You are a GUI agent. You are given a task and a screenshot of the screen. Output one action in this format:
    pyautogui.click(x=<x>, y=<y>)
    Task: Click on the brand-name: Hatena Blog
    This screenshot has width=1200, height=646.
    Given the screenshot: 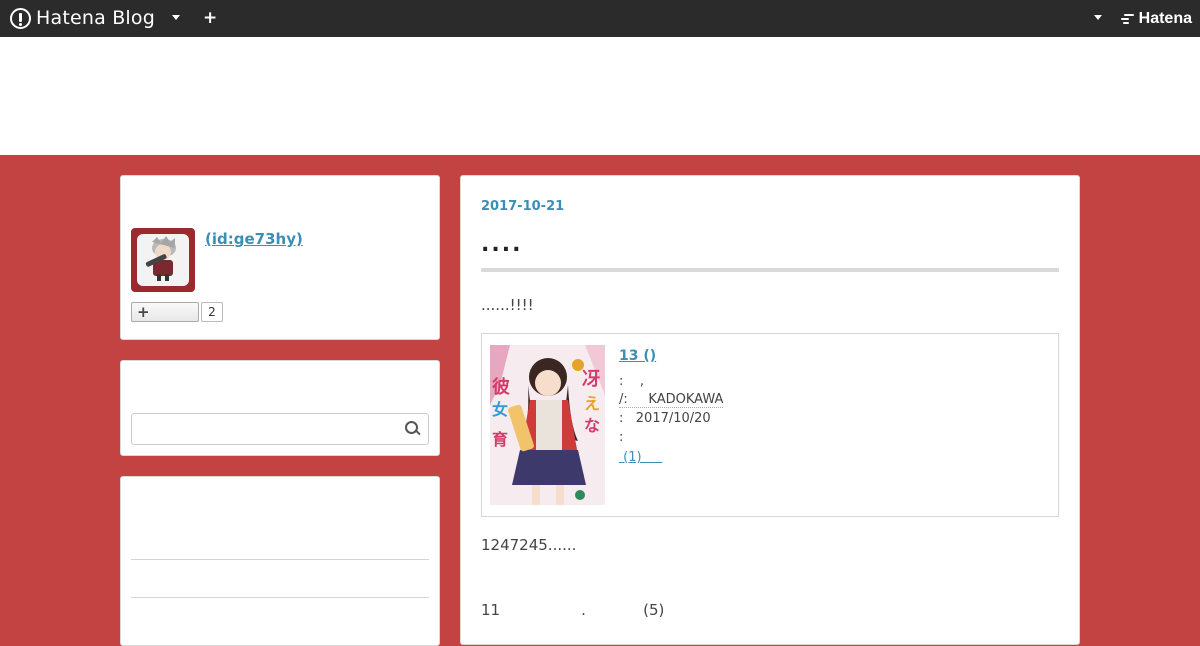 What is the action you would take?
    pyautogui.click(x=95, y=18)
    